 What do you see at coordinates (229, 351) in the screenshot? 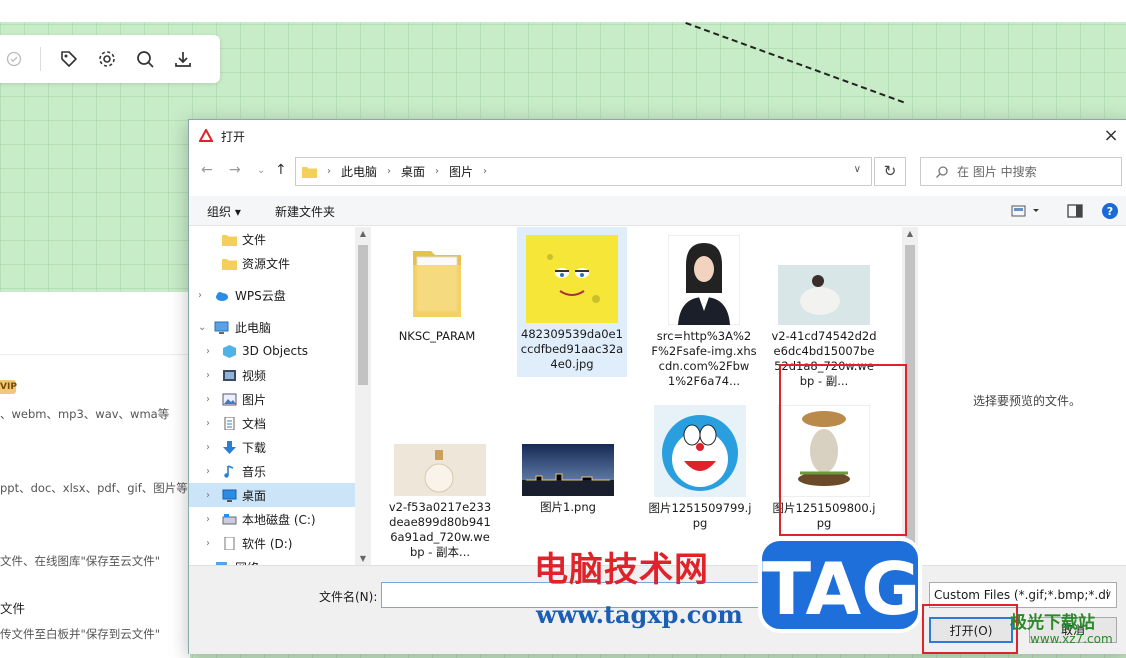
I see `cube-icon` at bounding box center [229, 351].